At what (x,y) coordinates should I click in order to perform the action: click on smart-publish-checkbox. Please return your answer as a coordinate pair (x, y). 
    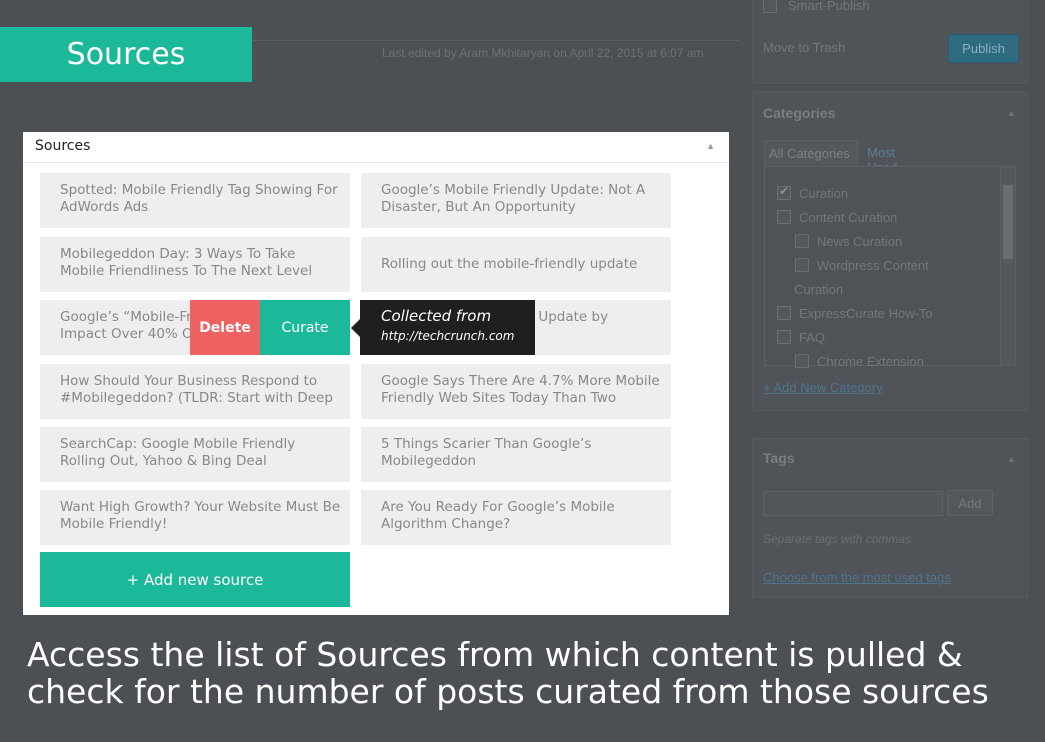
    Looking at the image, I should click on (770, 6).